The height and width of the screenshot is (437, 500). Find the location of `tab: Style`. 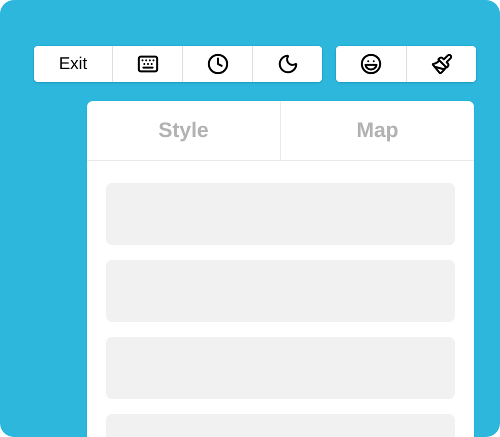

tab: Style is located at coordinates (183, 130).